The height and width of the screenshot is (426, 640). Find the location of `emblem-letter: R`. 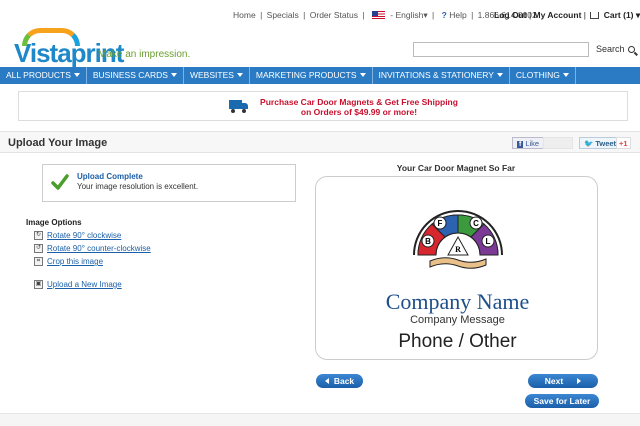

emblem-letter: R is located at coordinates (458, 249).